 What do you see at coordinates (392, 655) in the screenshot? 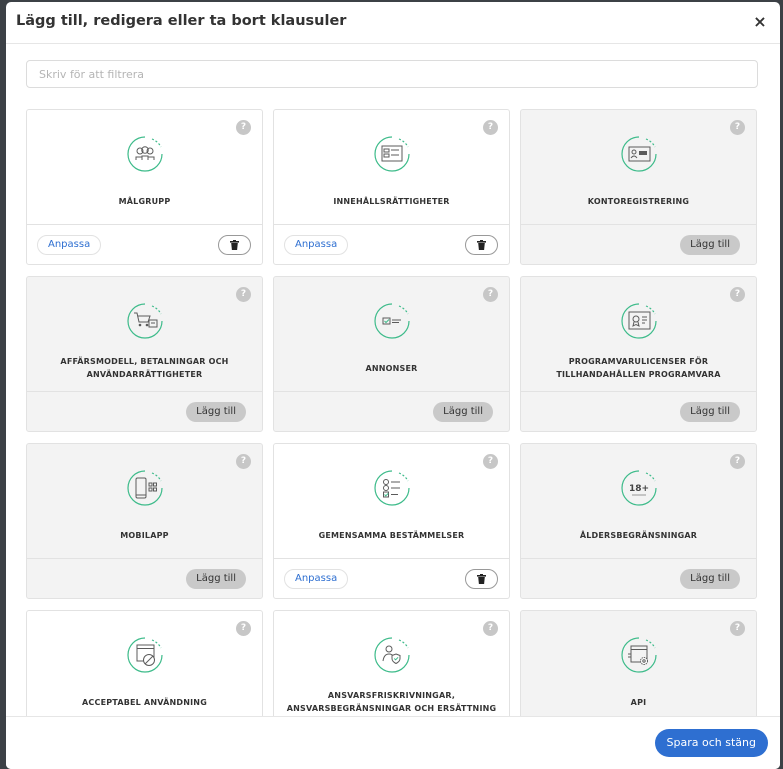
I see `liability-shield-icon` at bounding box center [392, 655].